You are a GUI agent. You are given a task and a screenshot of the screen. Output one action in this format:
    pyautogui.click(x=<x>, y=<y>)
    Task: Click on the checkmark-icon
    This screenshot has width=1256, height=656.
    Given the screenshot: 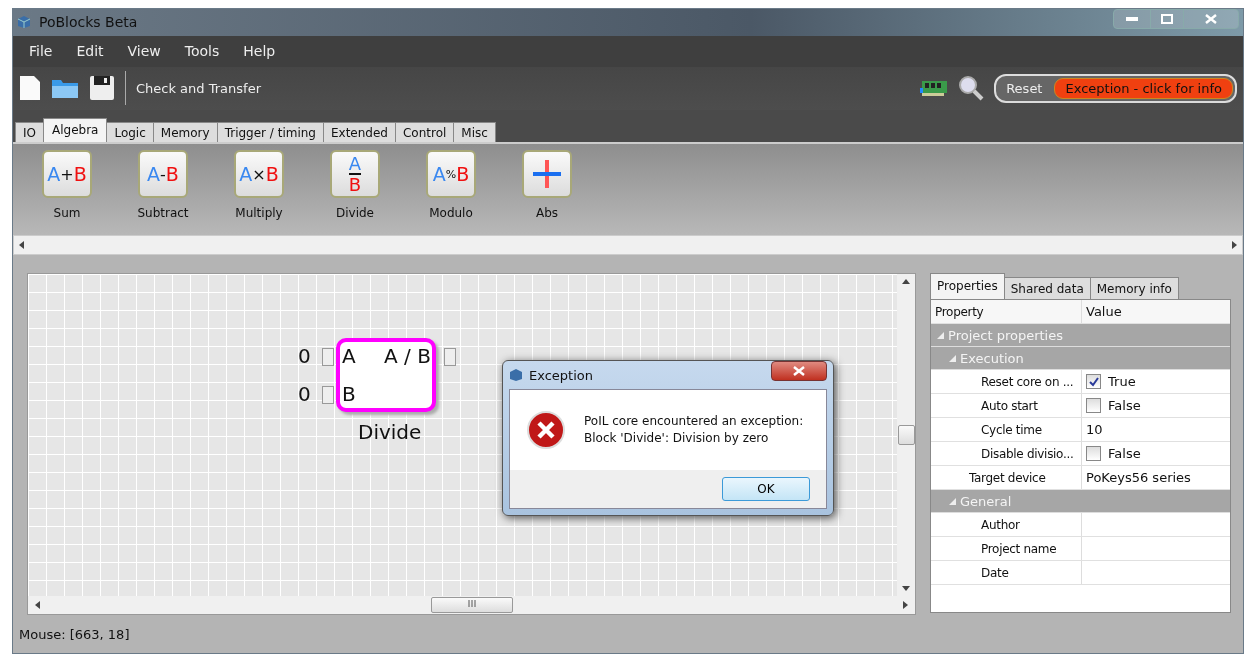 What is the action you would take?
    pyautogui.click(x=1093, y=381)
    